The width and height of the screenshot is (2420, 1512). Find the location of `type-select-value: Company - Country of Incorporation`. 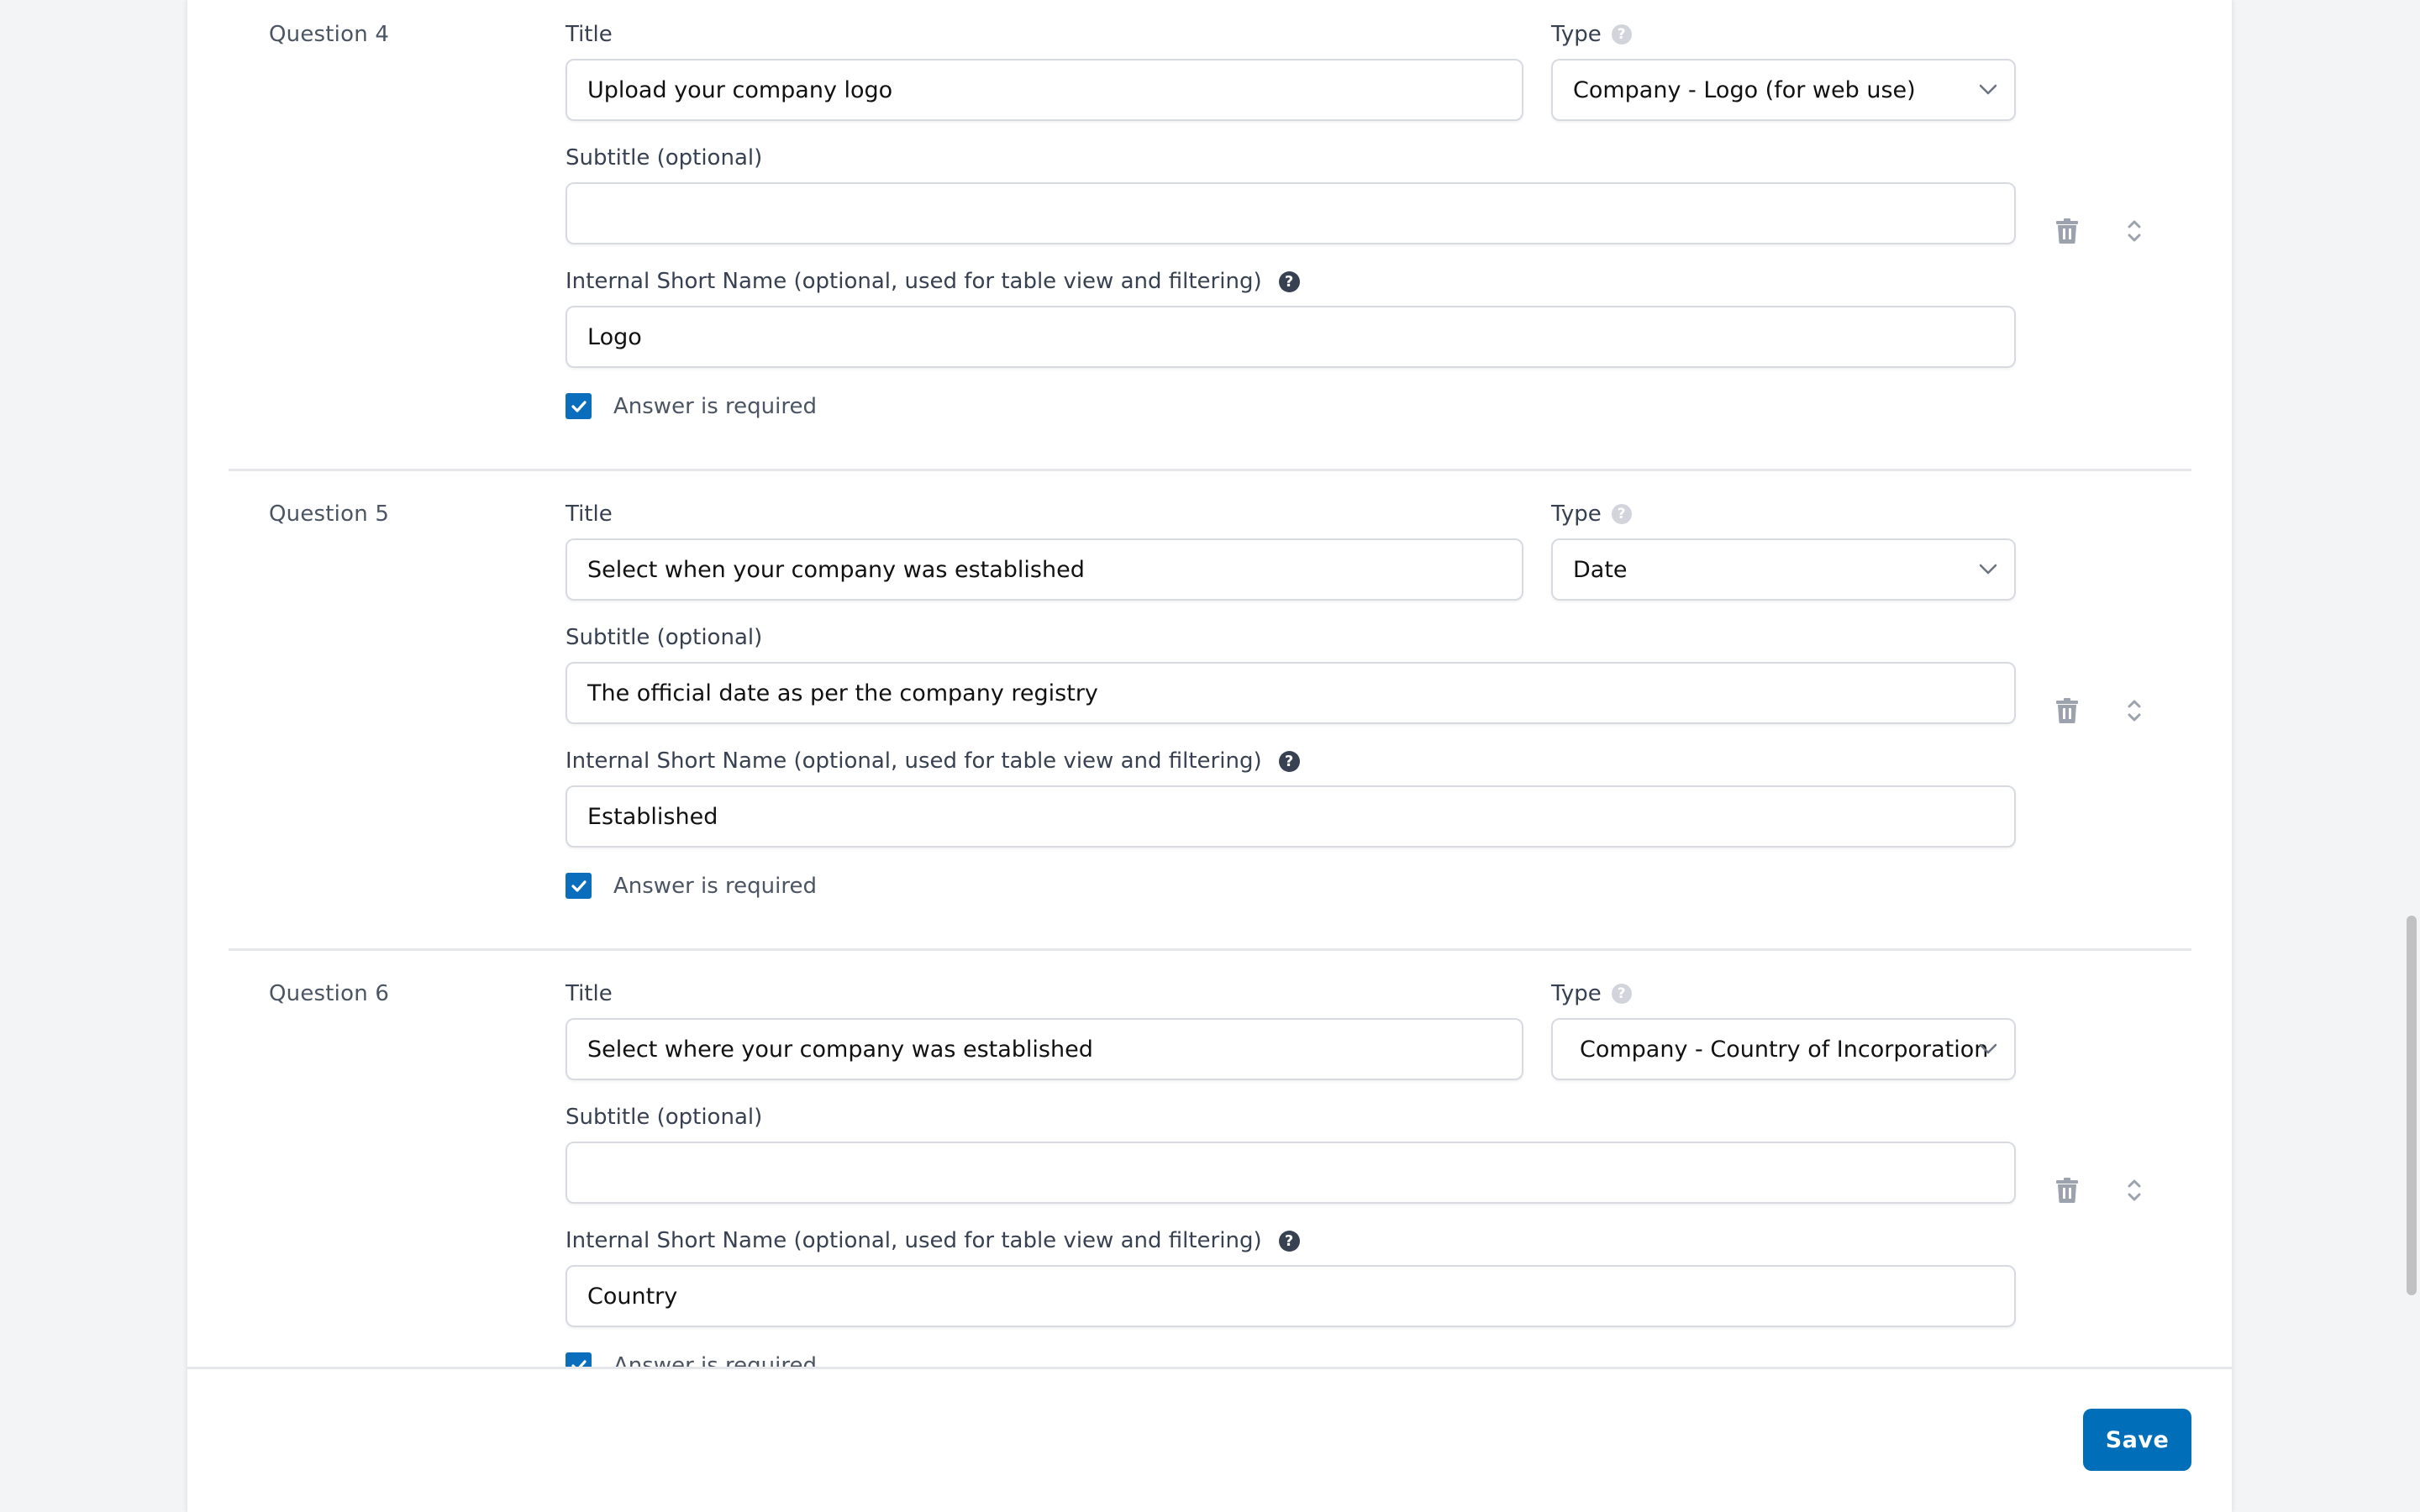

type-select-value: Company - Country of Incorporation is located at coordinates (1785, 1049).